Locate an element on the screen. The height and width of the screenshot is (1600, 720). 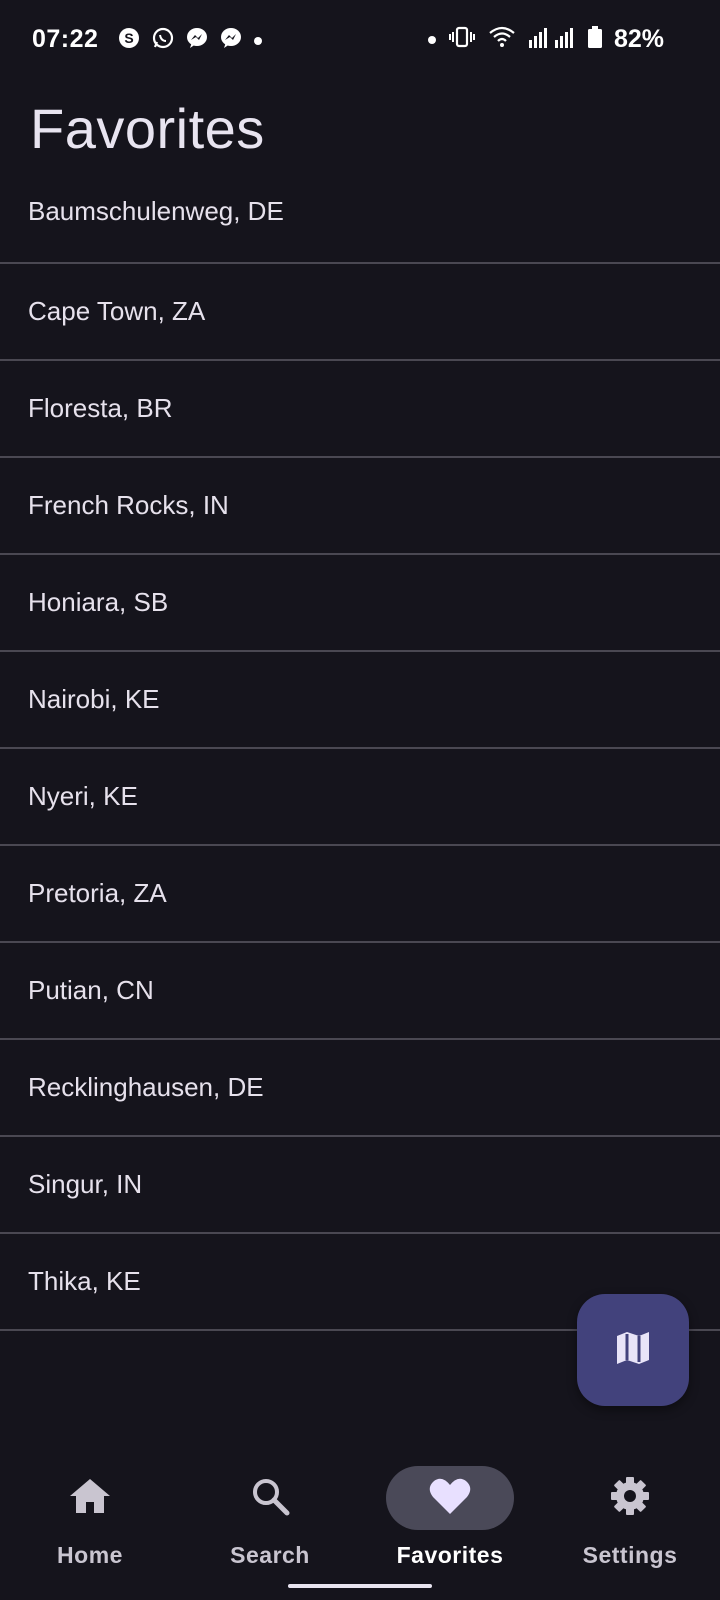
nav-item-settings: Settings is located at coordinates (630, 1515).